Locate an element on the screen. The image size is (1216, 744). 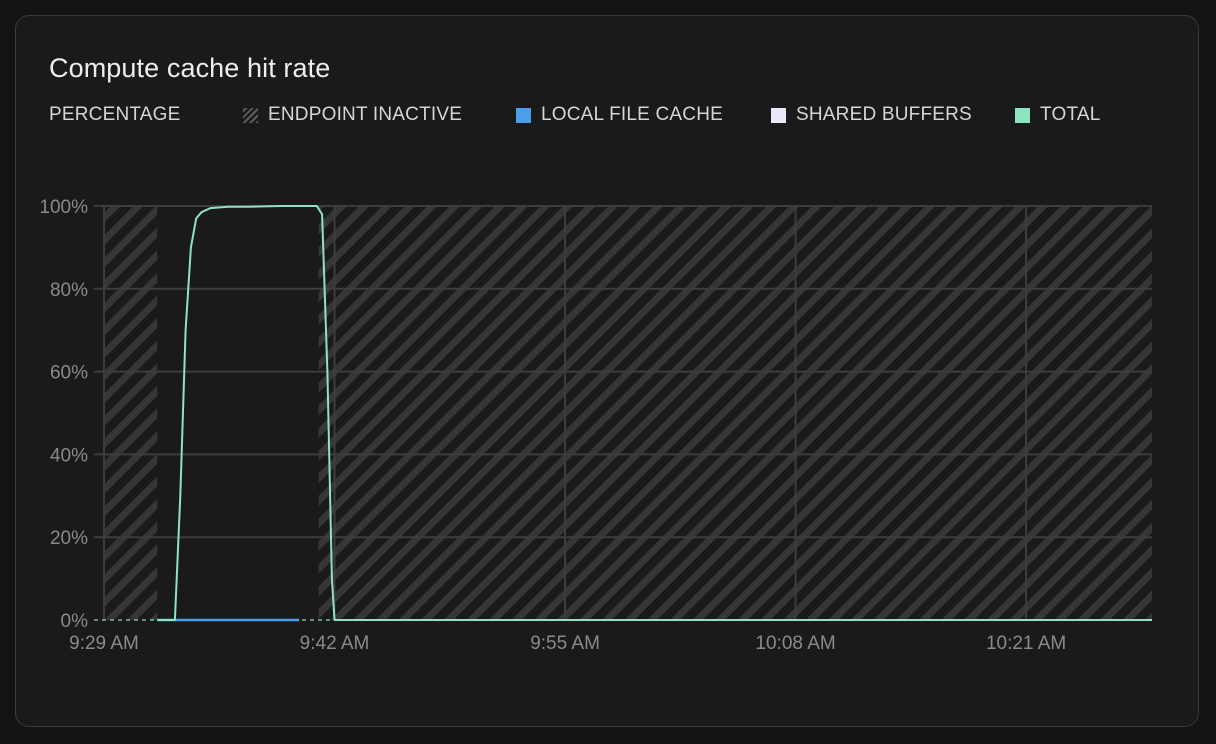
x-tick-label: 9:55 AM is located at coordinates (565, 643).